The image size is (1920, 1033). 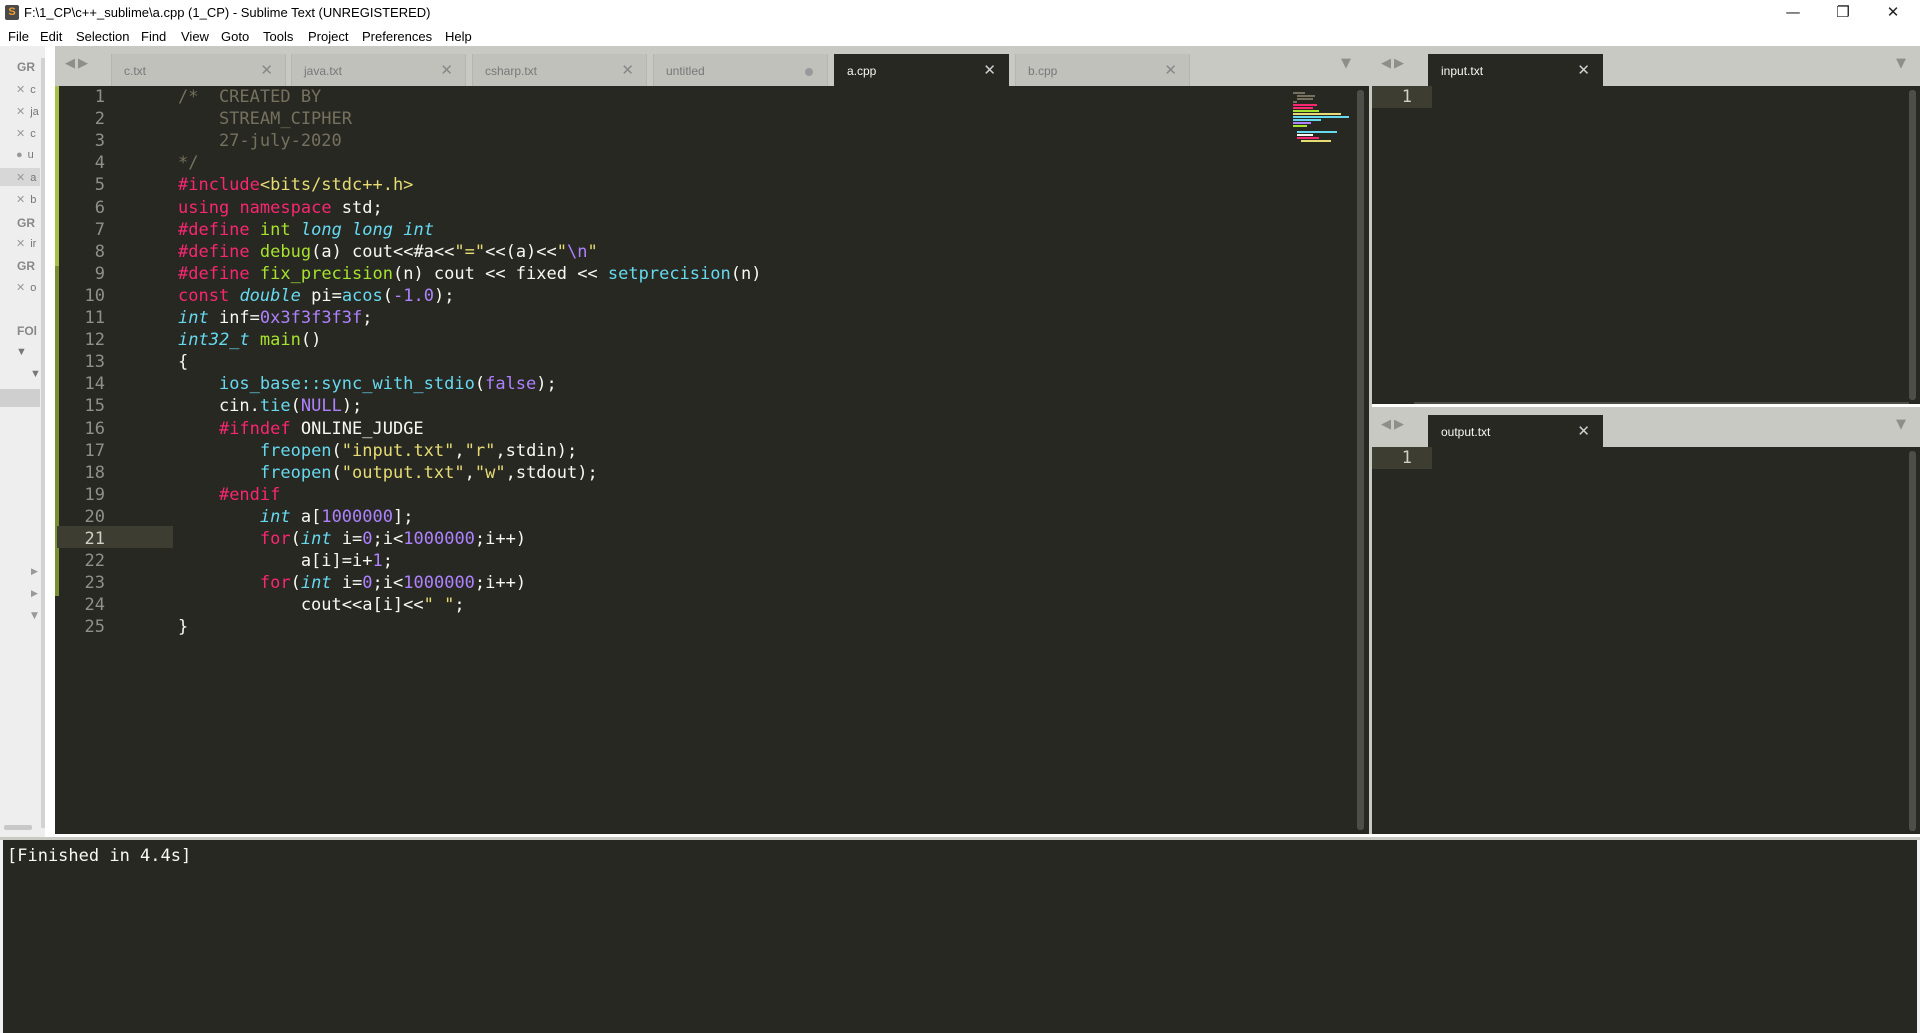 I want to click on code-line: const double pi=acos(-1.0);, so click(x=316, y=296).